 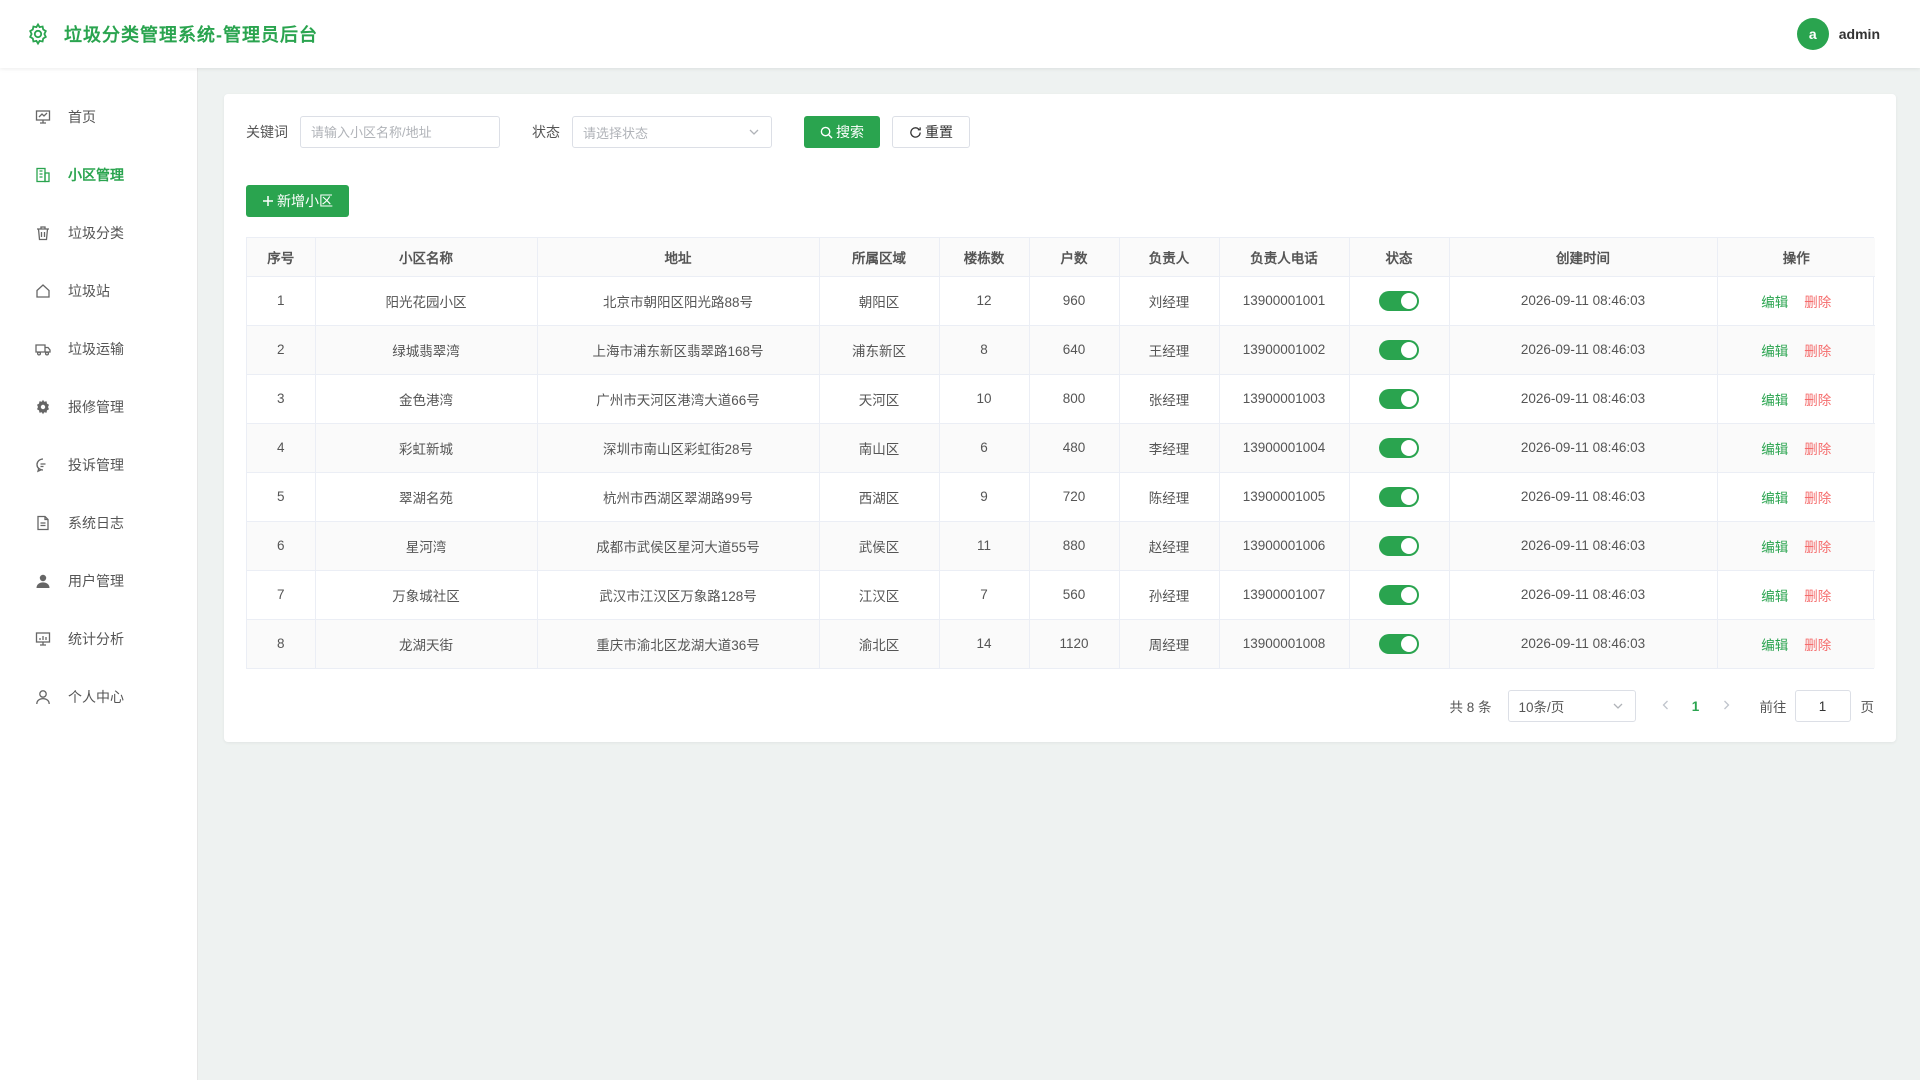 I want to click on table-header-row: 序号 小区名称 地址 所属区域 楼栋数 户数 负责人 负责人电话 状态 创建时间 操作, so click(x=1061, y=257).